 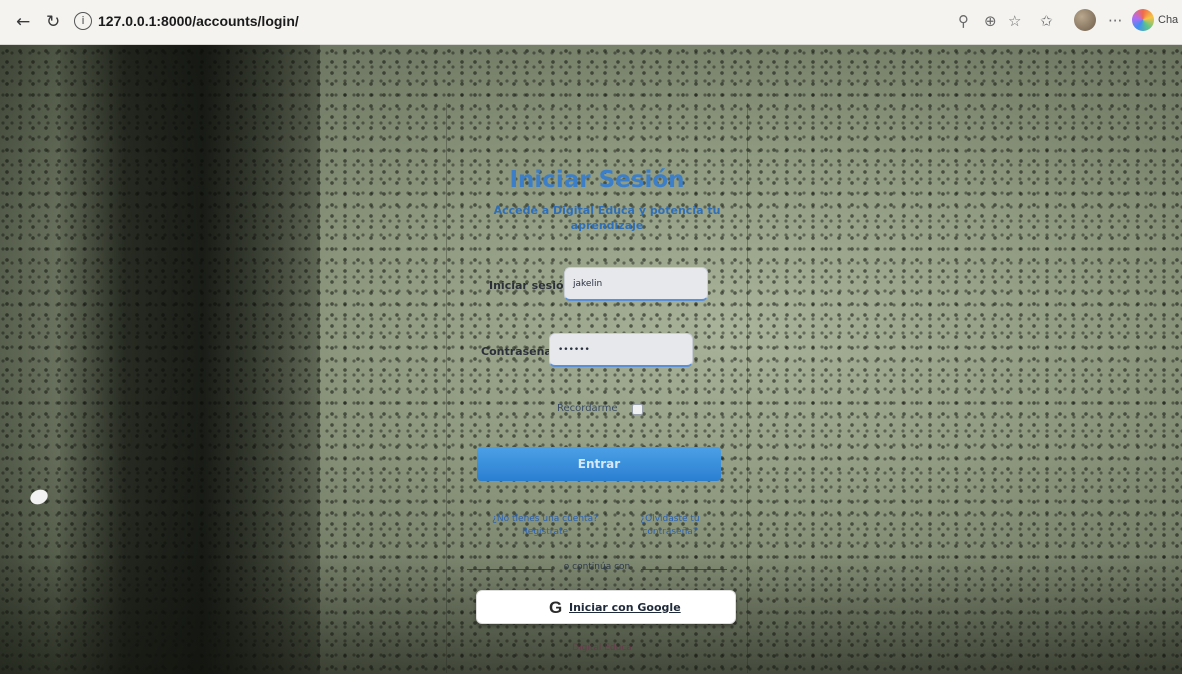 I want to click on forgot-password-link: ¿Olvidaste tu contraseña?, so click(x=670, y=526).